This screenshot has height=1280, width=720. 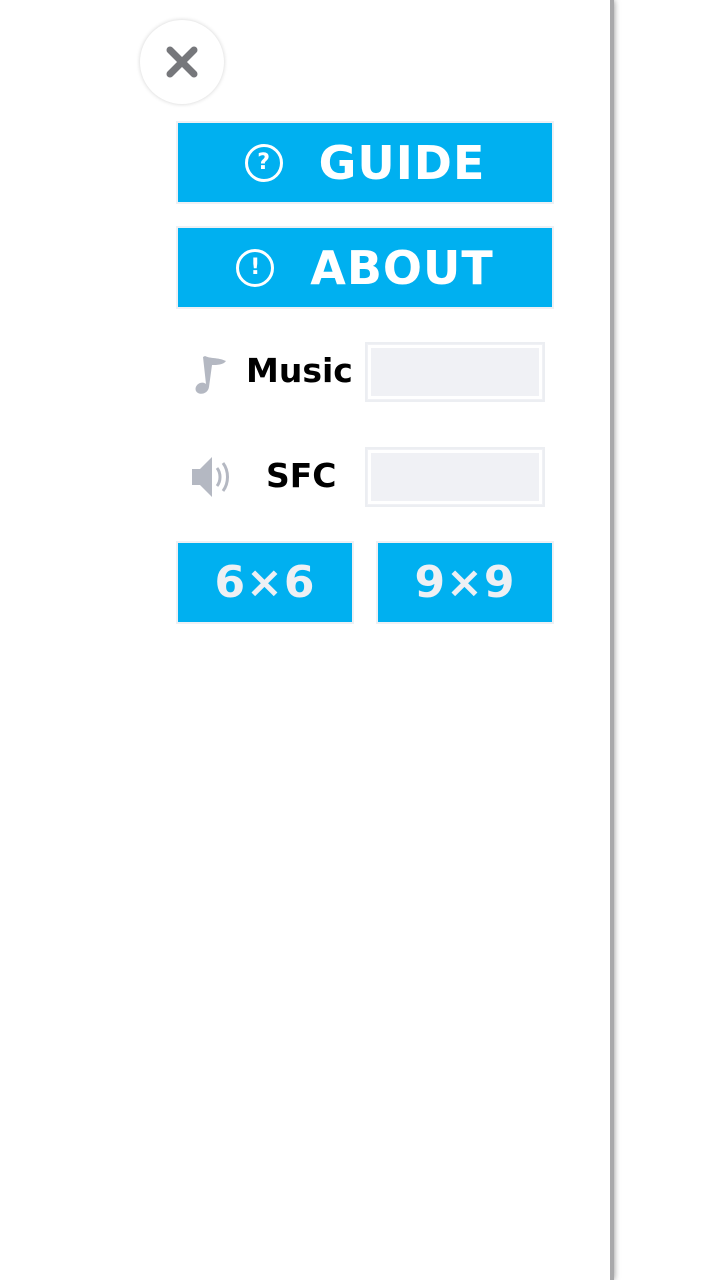 I want to click on sfc-toggle, so click(x=455, y=477).